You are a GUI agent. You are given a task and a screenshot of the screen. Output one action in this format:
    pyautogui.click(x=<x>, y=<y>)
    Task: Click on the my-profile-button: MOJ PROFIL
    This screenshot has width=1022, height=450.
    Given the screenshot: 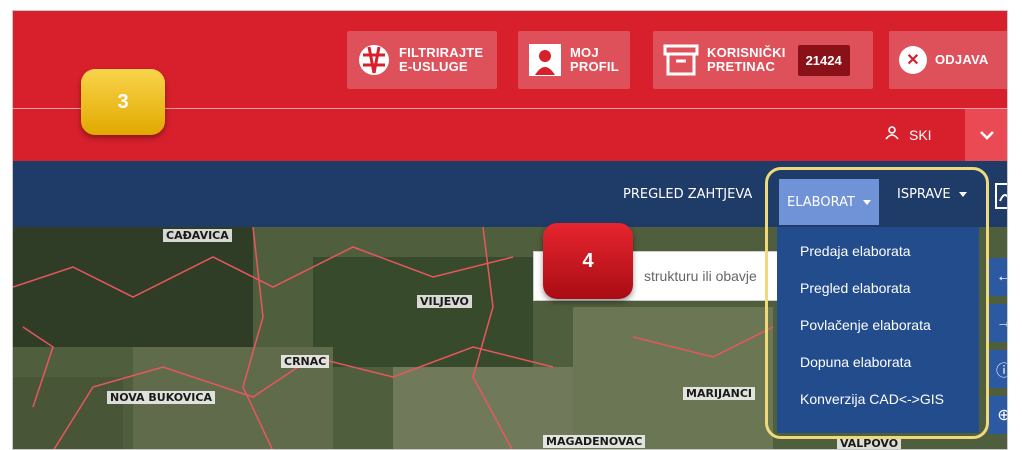 What is the action you would take?
    pyautogui.click(x=574, y=60)
    